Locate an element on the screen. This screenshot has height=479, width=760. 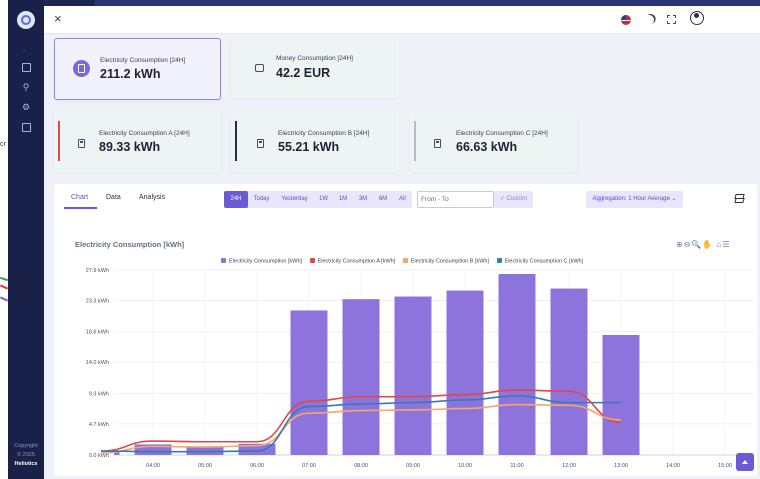
kpi-value: 55.21 kWh is located at coordinates (309, 147).